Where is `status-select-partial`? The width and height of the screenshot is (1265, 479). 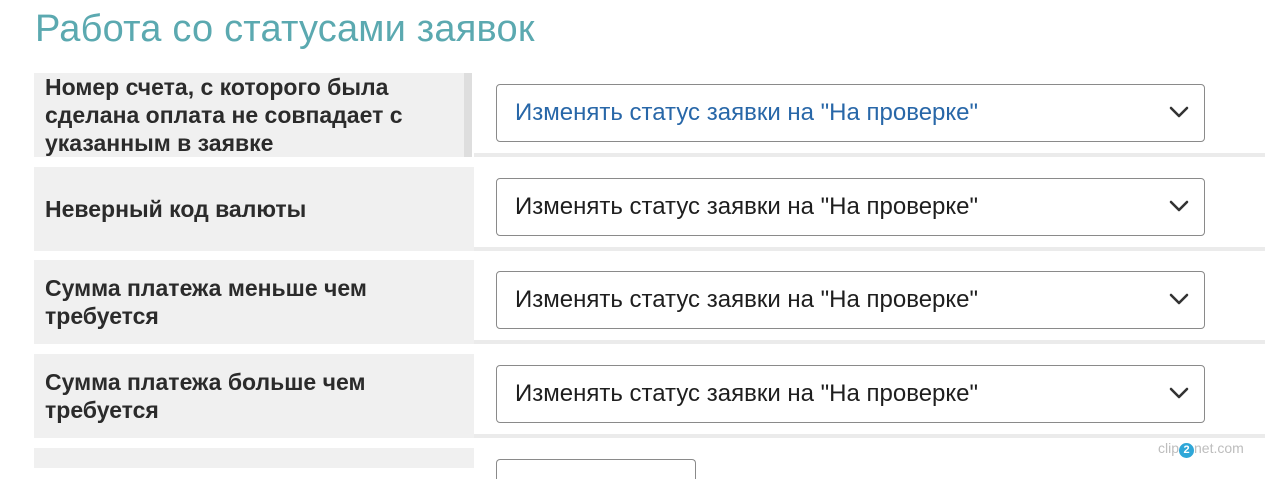 status-select-partial is located at coordinates (596, 469).